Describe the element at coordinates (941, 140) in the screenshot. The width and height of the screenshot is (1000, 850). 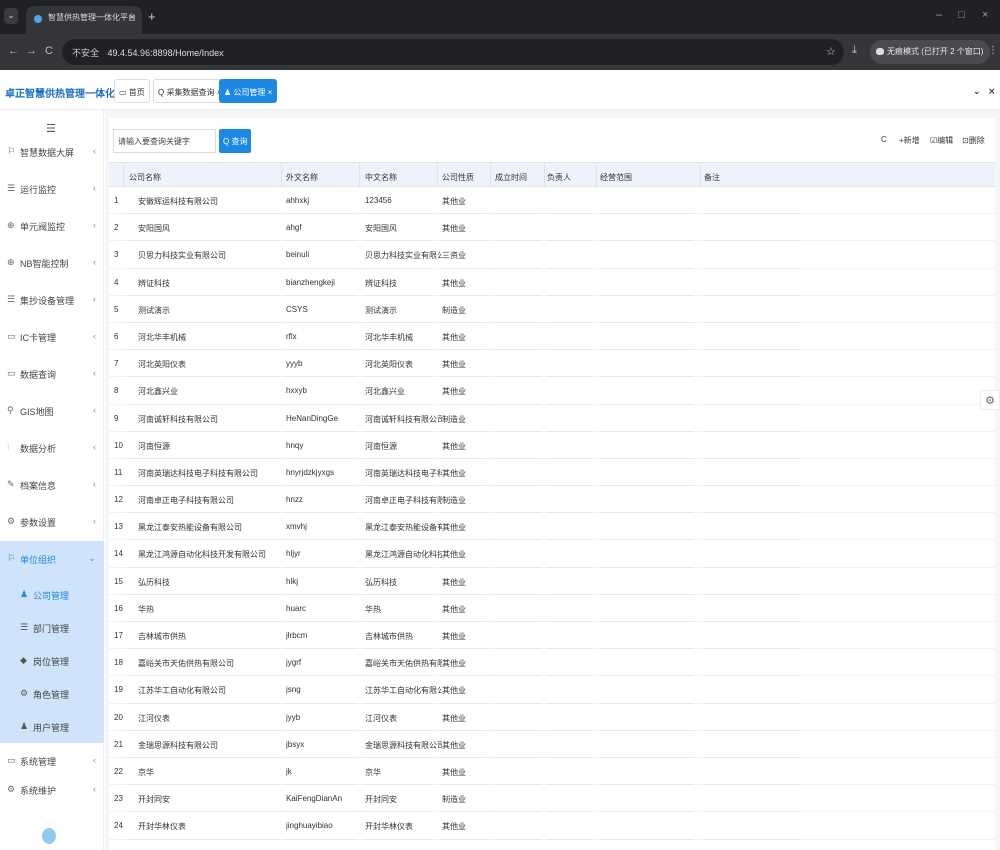
I see `edit-button: ☑编辑` at that location.